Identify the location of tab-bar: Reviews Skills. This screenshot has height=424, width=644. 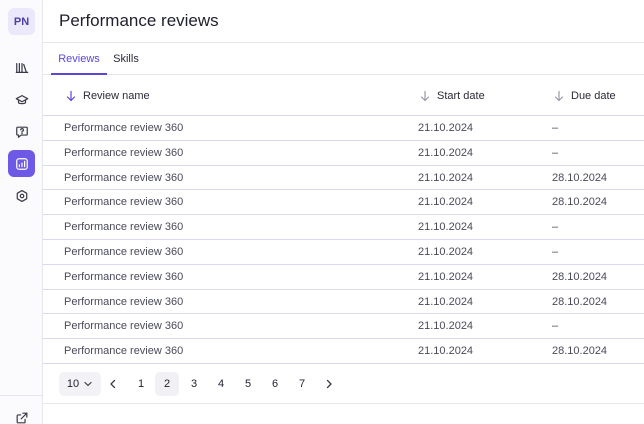
(343, 59).